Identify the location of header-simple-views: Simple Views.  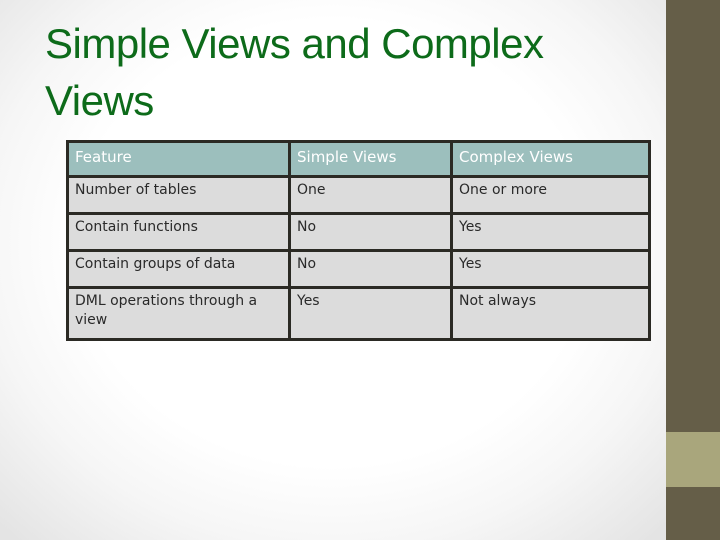
(370, 159).